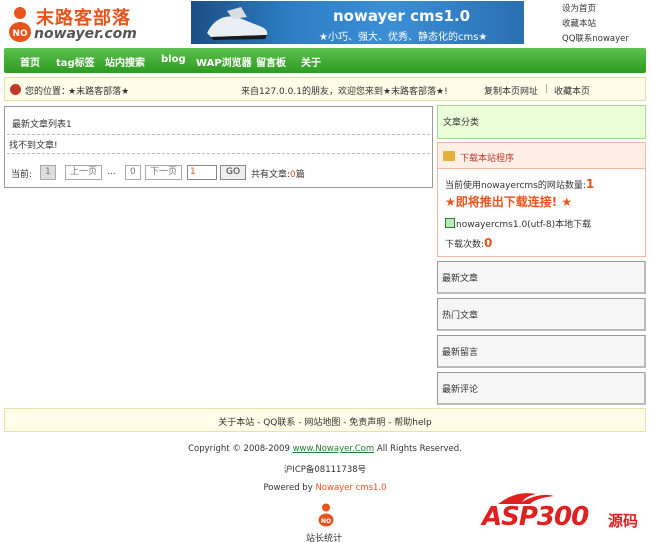  What do you see at coordinates (289, 488) in the screenshot?
I see `powered-prefix: Powered by` at bounding box center [289, 488].